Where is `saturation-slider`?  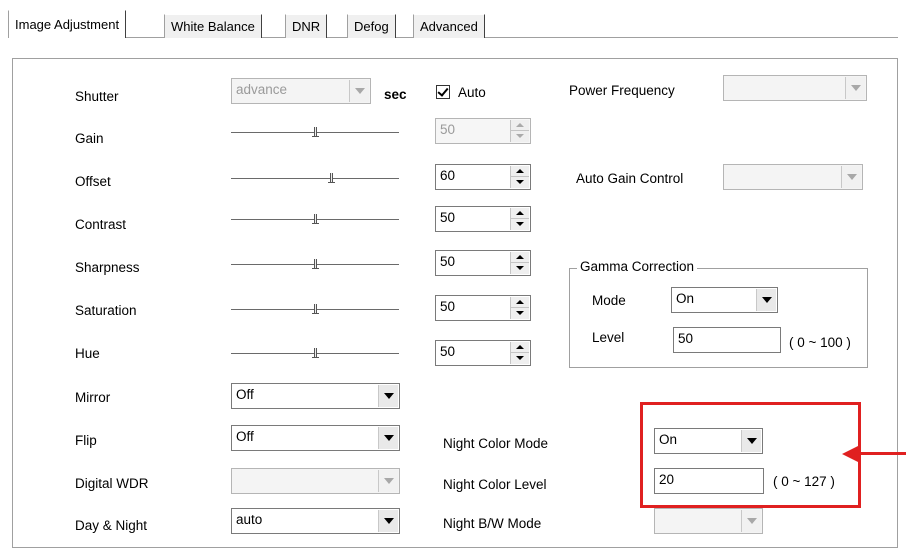 saturation-slider is located at coordinates (315, 309).